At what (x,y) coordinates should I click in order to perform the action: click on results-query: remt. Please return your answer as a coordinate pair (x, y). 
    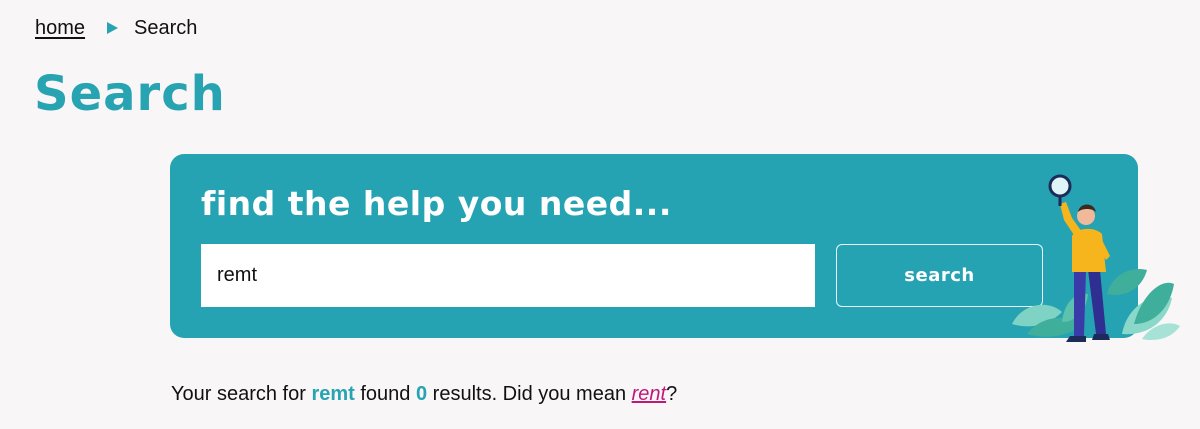
    Looking at the image, I should click on (333, 394).